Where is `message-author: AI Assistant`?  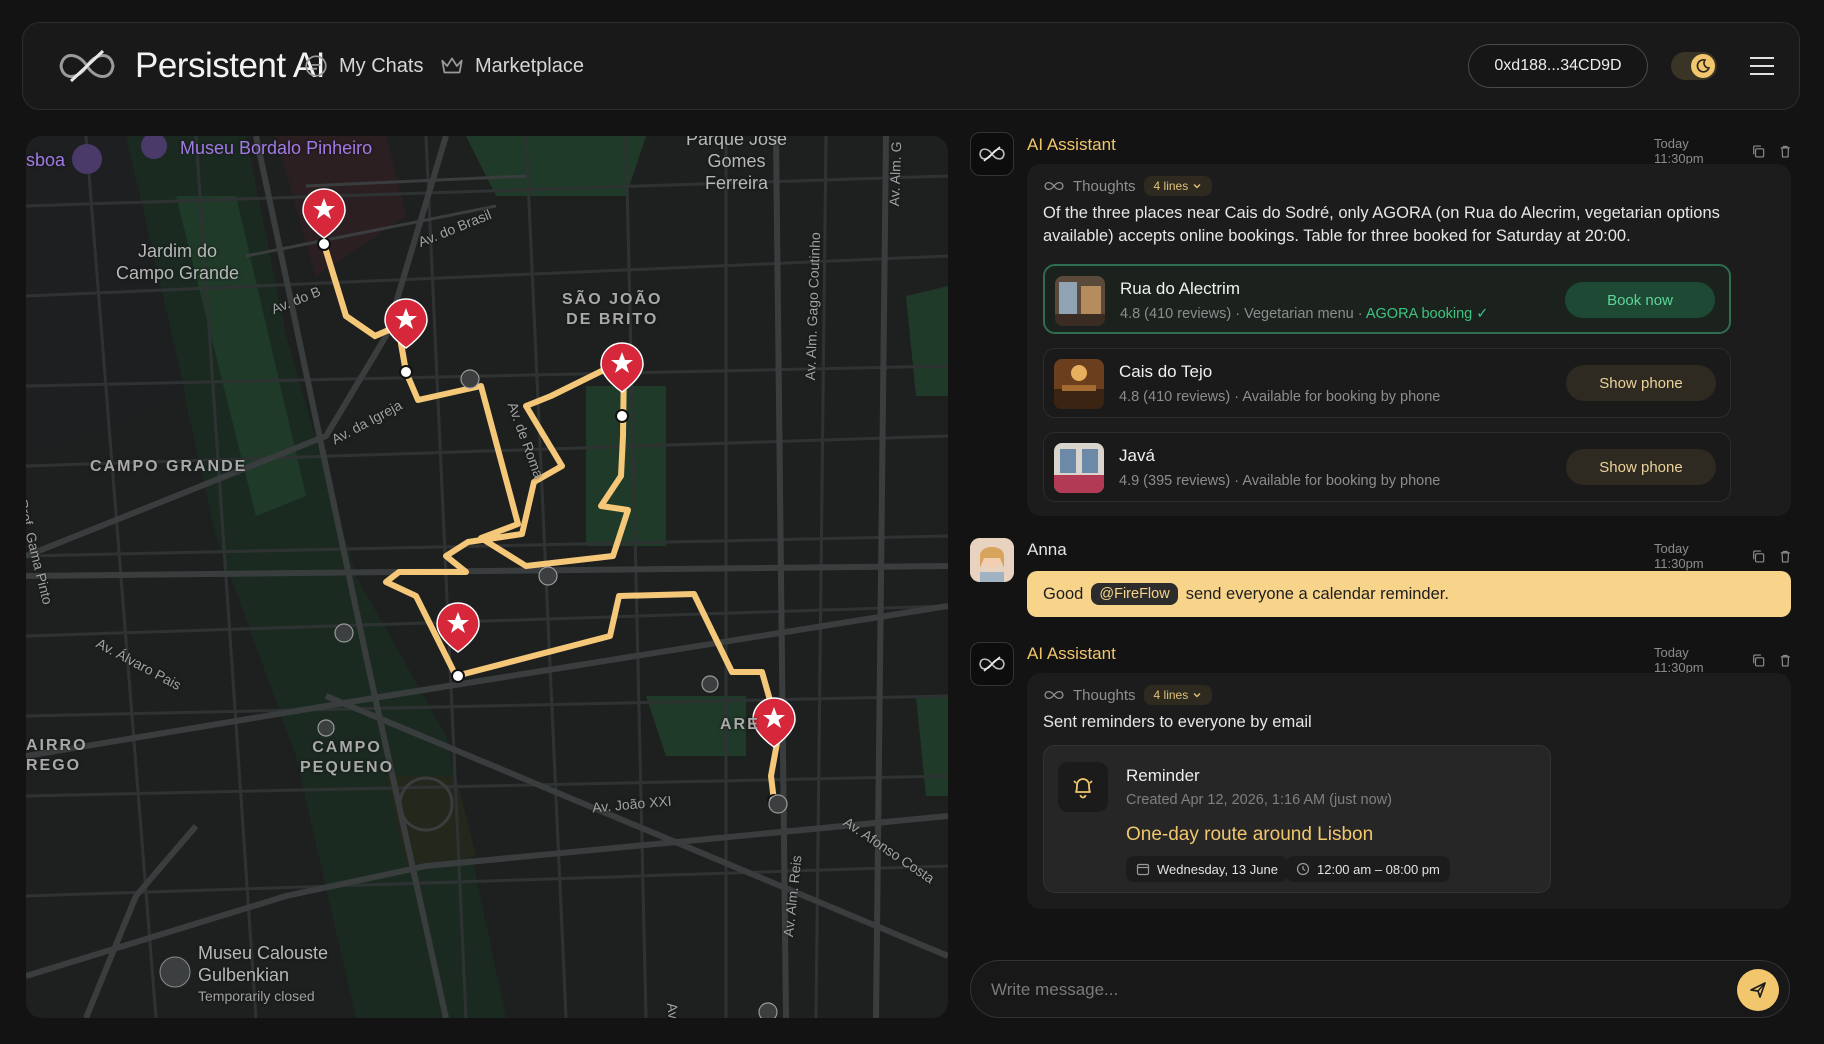
message-author: AI Assistant is located at coordinates (1071, 144).